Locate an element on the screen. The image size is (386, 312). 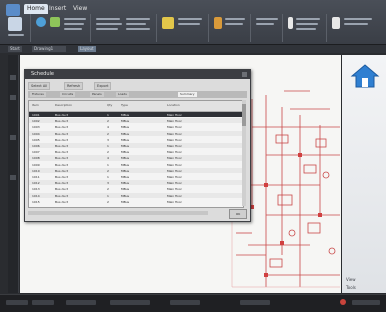
cell-item: 1004 is located at coordinates (36, 133).